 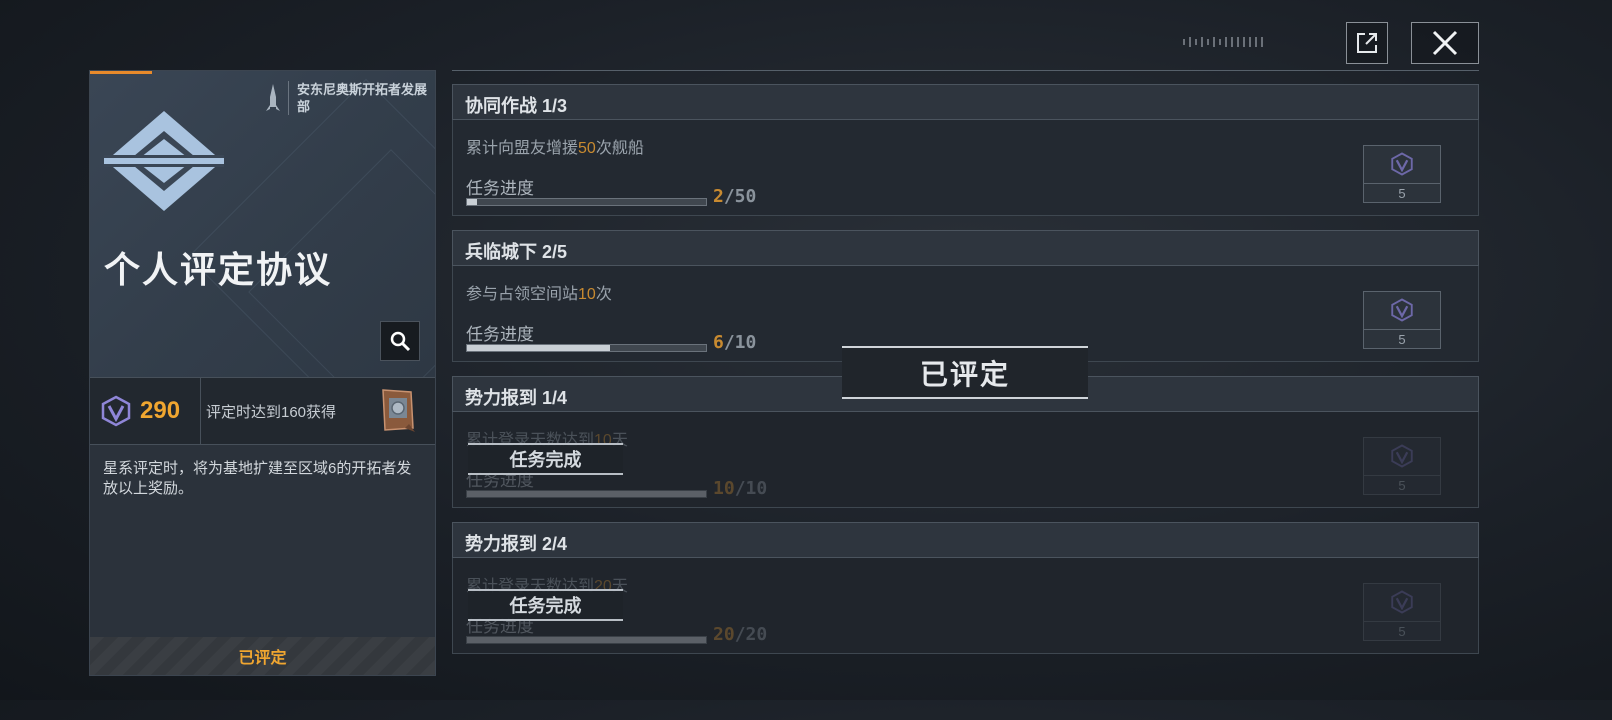 I want to click on task-item: 兵临城下 2/5 参与占领空间站10次 任务进度 6/10 5, so click(x=965, y=296).